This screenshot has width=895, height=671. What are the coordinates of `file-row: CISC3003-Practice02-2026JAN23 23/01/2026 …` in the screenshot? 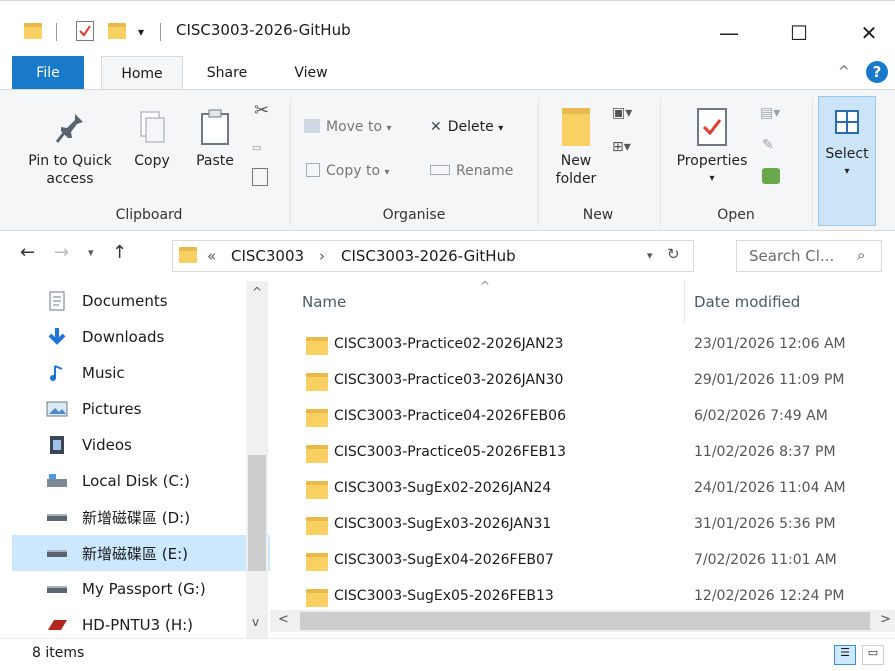 It's located at (597, 346).